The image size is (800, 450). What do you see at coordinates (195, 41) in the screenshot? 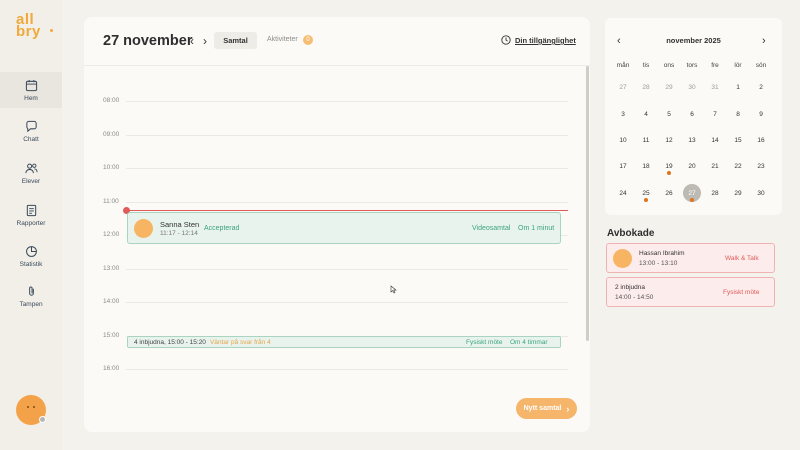
I see `chevron-left-icon: ‹` at bounding box center [195, 41].